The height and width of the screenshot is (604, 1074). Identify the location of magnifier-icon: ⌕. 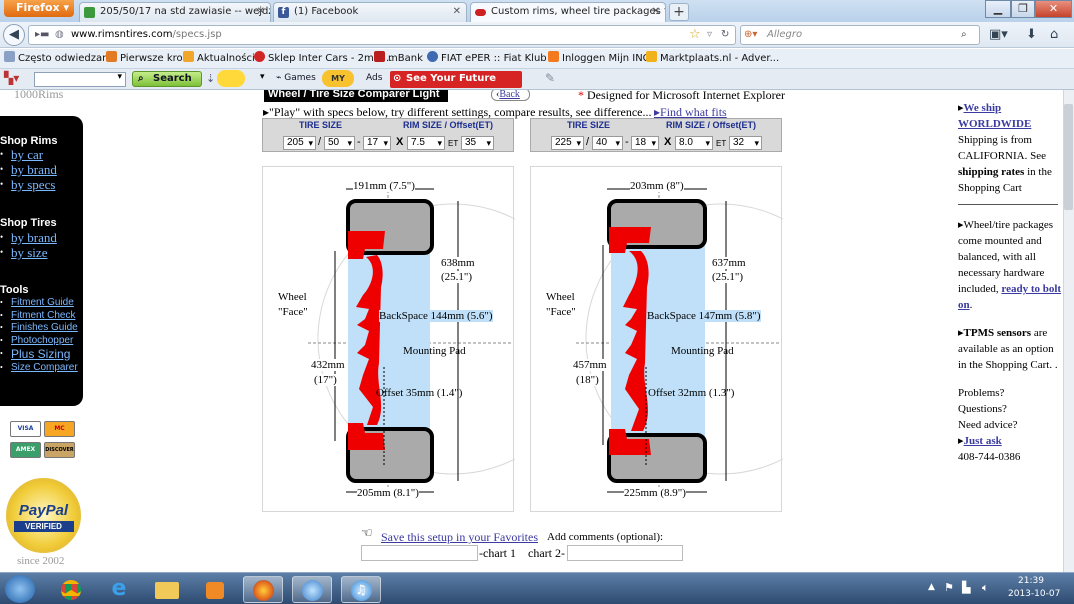
(964, 35).